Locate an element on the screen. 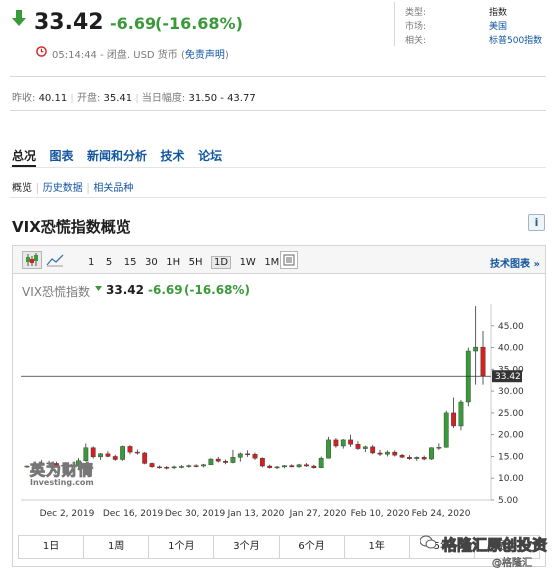 The width and height of the screenshot is (554, 569). y-tick-label: 10.00 is located at coordinates (511, 479).